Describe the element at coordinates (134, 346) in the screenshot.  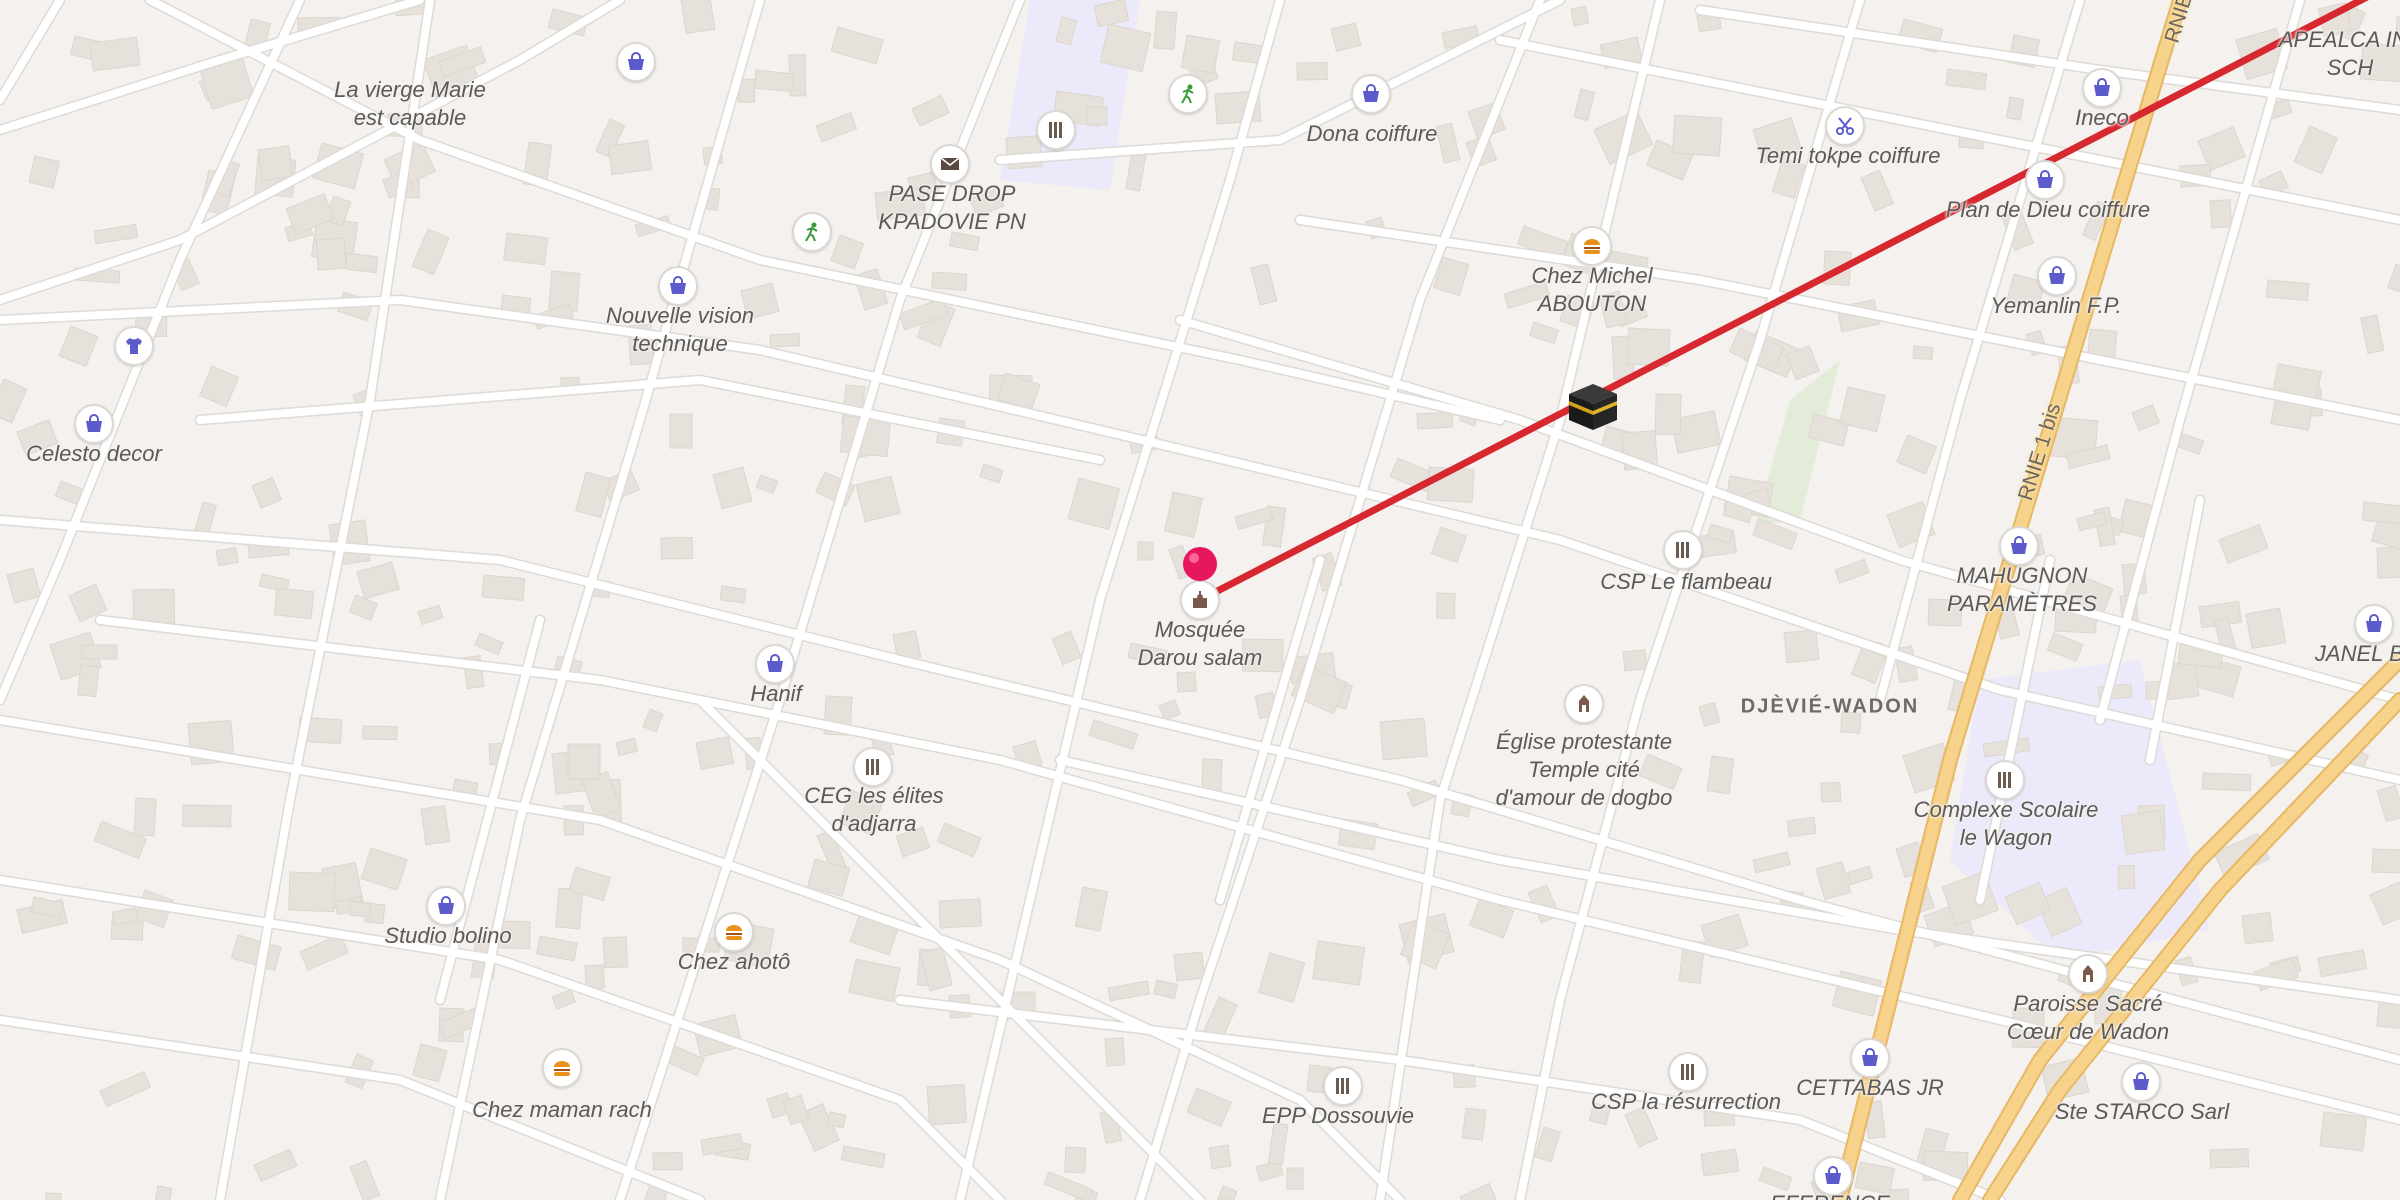
I see `clothes-shop-icon` at that location.